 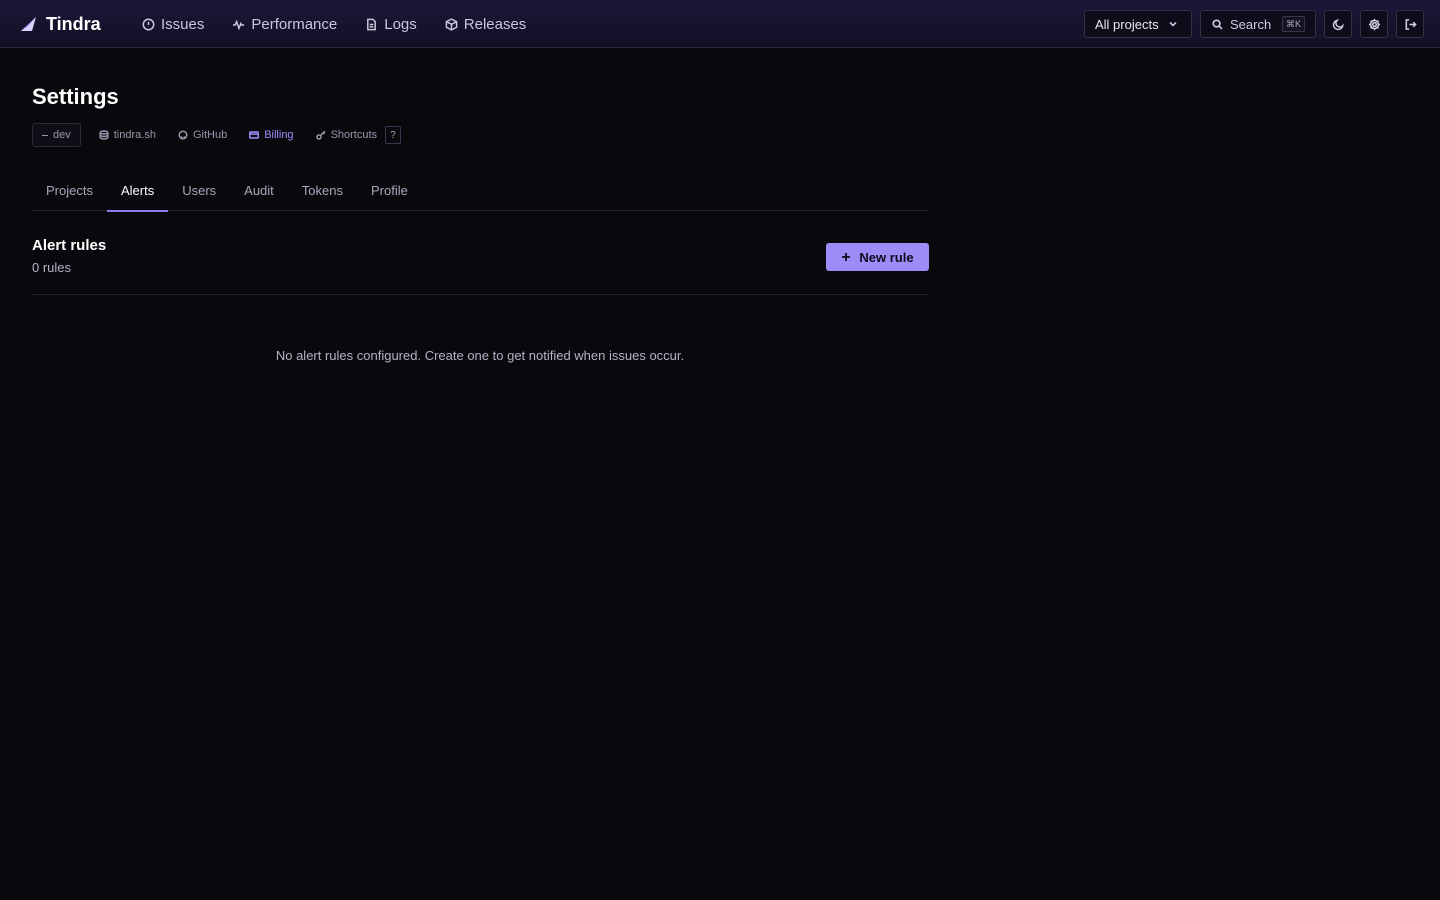 What do you see at coordinates (393, 135) in the screenshot?
I see `shortcuts-kbd: ?` at bounding box center [393, 135].